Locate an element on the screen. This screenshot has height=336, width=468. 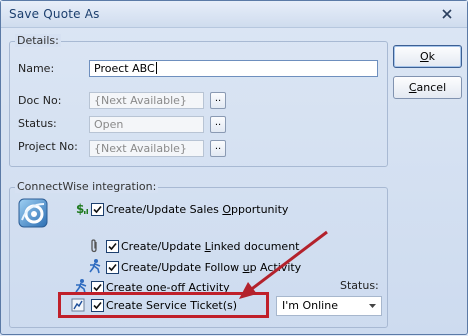
cancel-button: Cancel is located at coordinates (427, 87).